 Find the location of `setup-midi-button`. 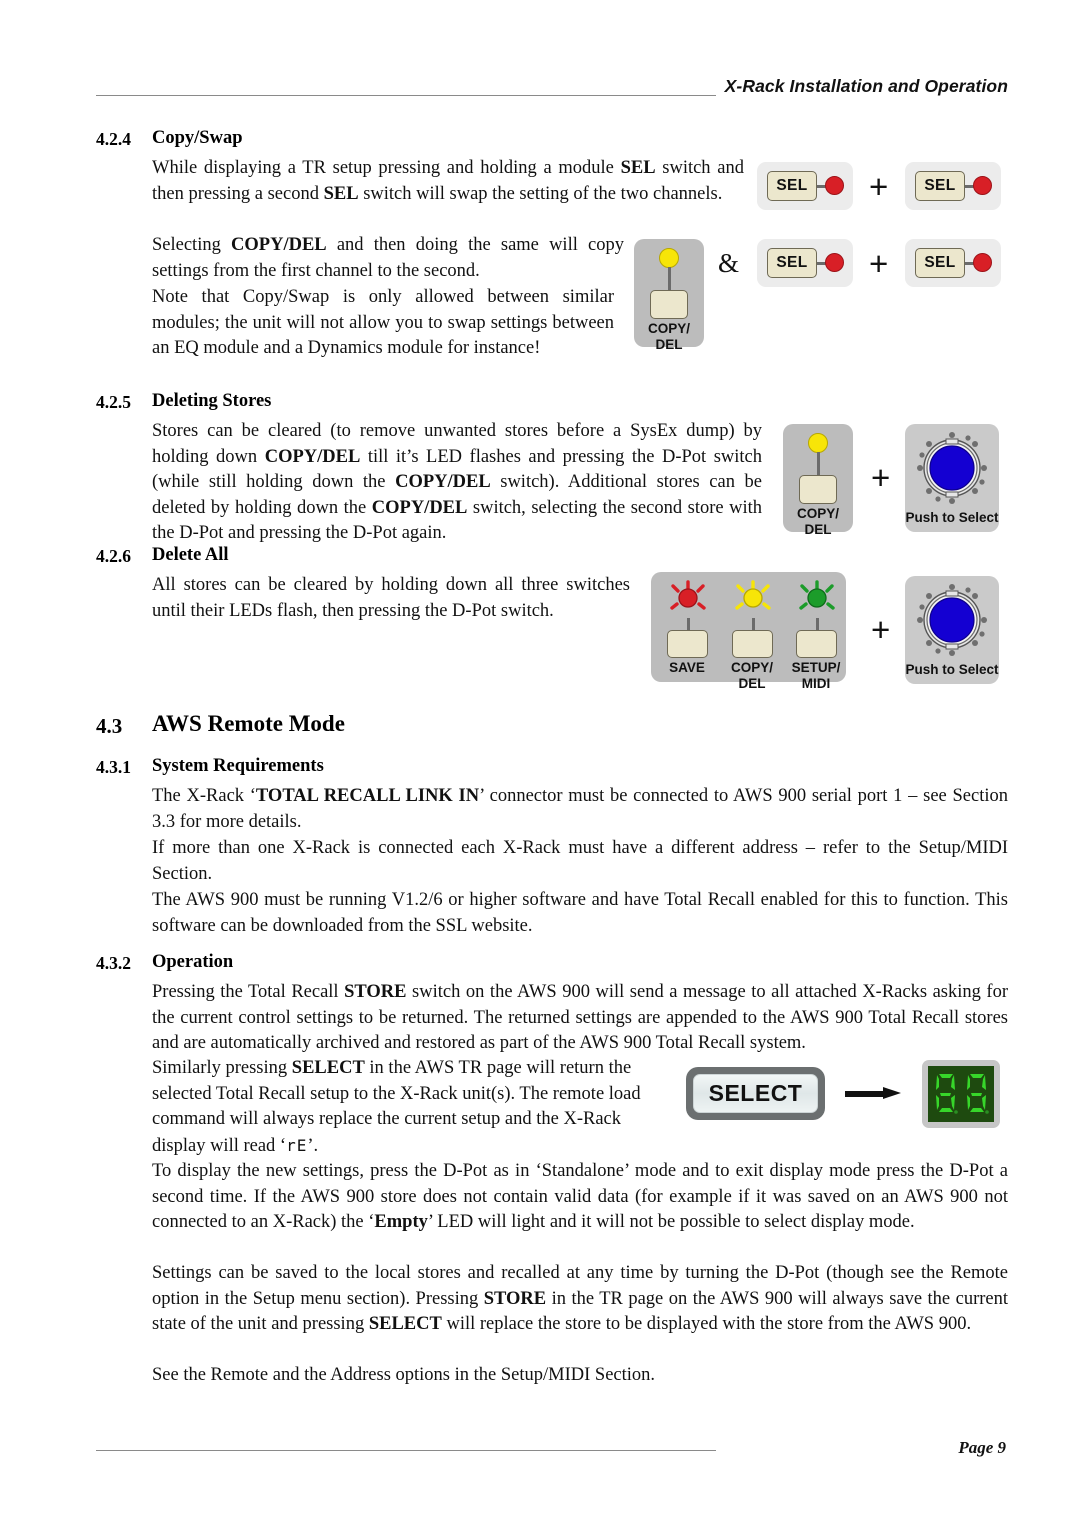

setup-midi-button is located at coordinates (816, 644).